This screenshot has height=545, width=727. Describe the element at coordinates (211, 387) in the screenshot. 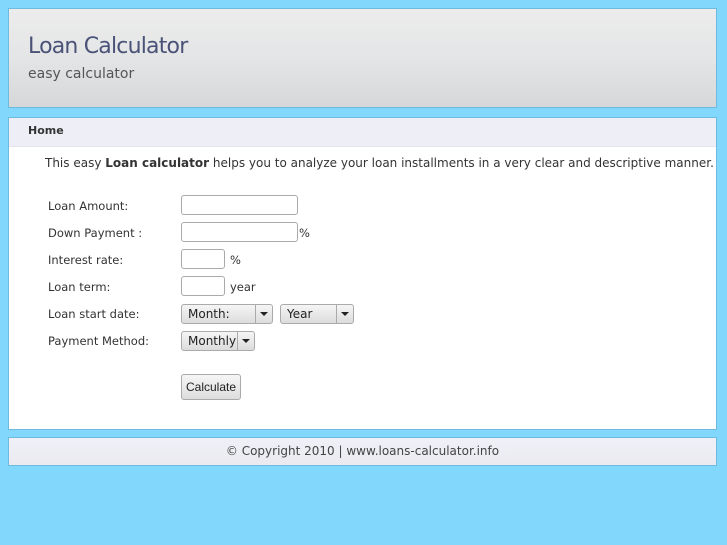

I see `calculate-button: Calculate` at that location.